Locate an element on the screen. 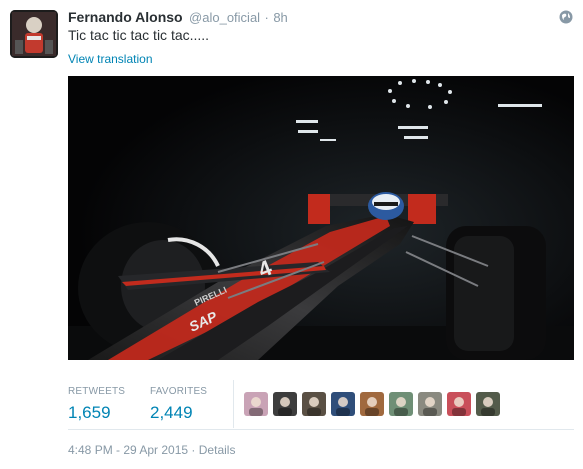 This screenshot has width=583, height=469. favorites-stat: FAVORITES 2,449 is located at coordinates (178, 404).